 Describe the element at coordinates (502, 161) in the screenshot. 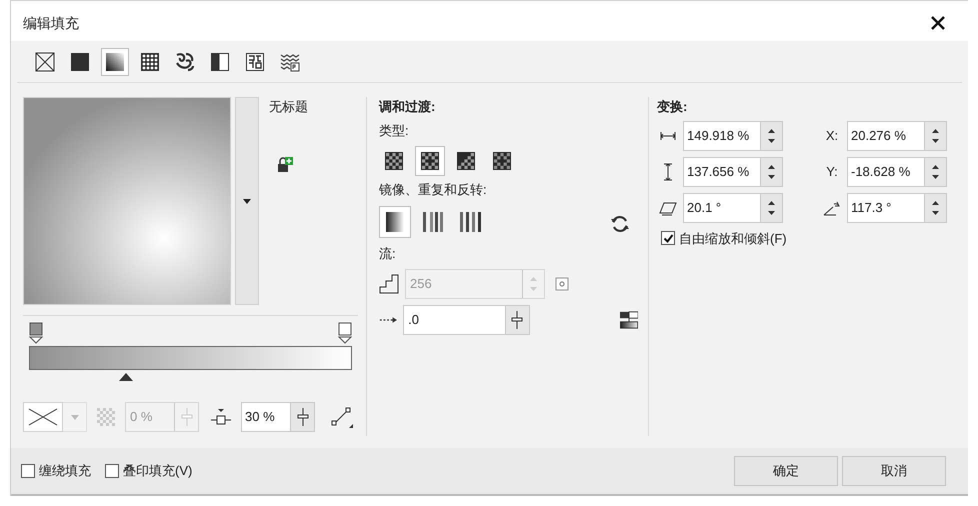

I see `checker-ring-icon` at that location.